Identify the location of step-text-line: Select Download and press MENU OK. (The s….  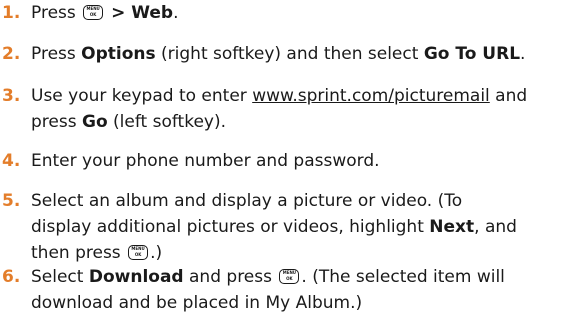
(306, 277).